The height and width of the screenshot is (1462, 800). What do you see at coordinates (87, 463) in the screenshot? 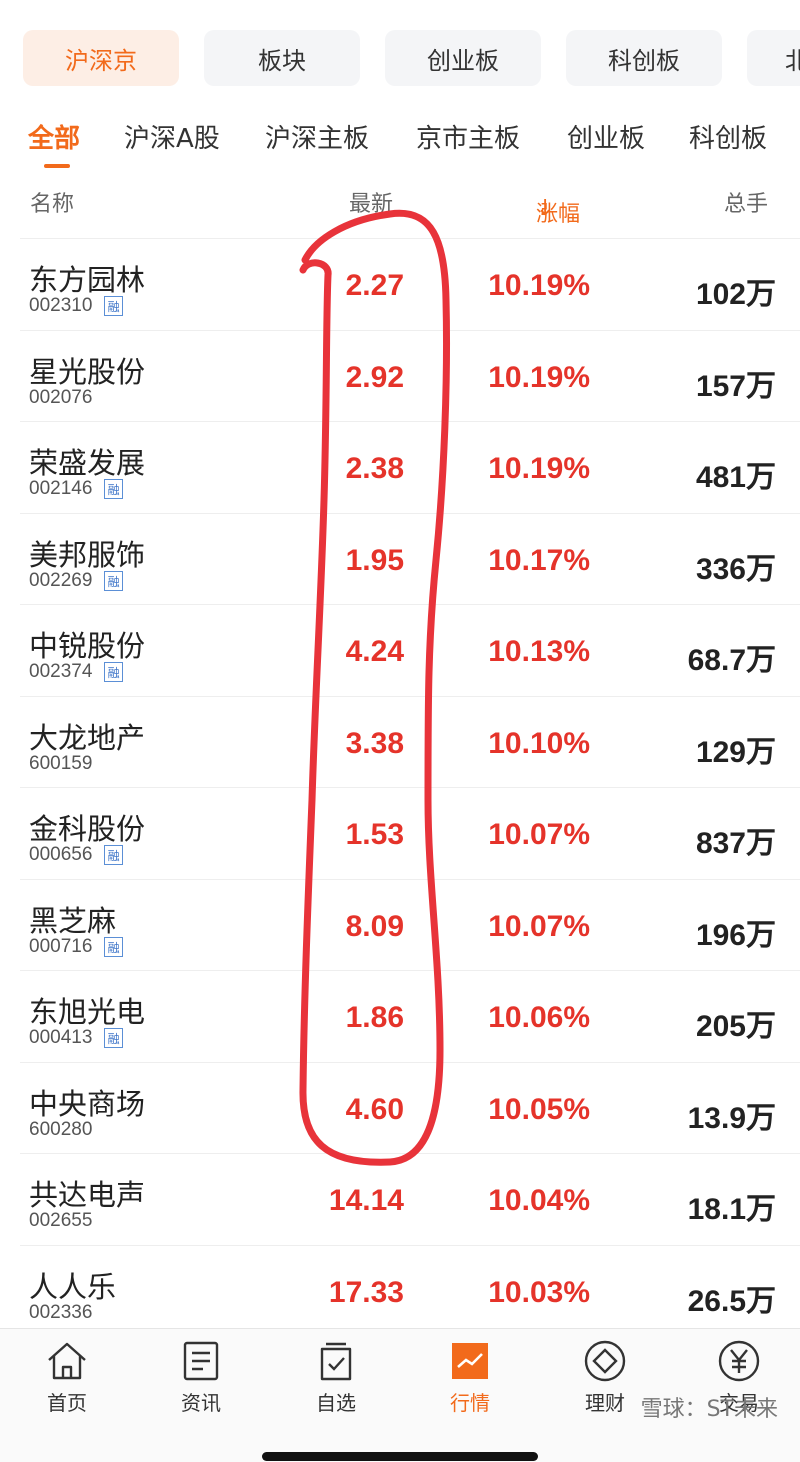
I see `stock-name: 荣盛发展` at bounding box center [87, 463].